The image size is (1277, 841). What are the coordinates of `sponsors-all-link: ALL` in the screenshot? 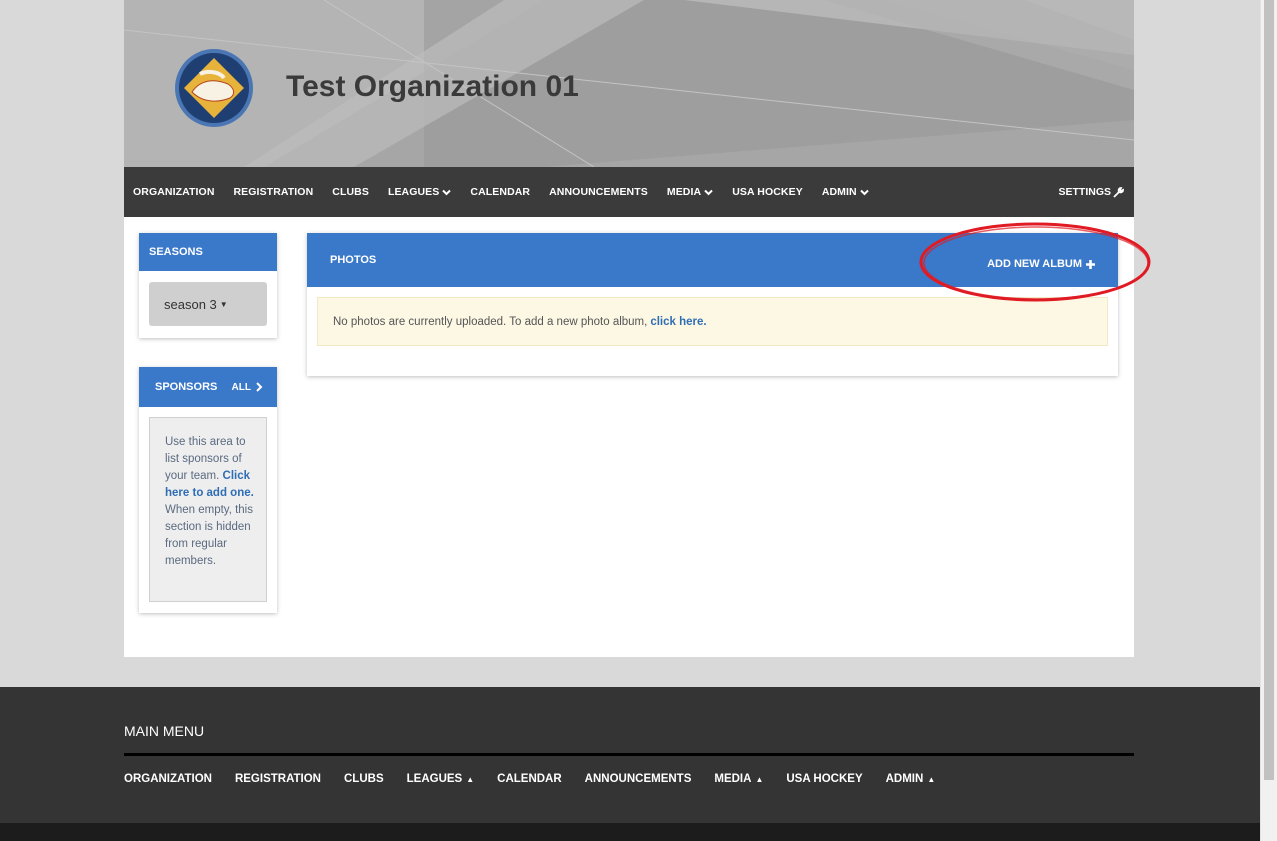 It's located at (247, 387).